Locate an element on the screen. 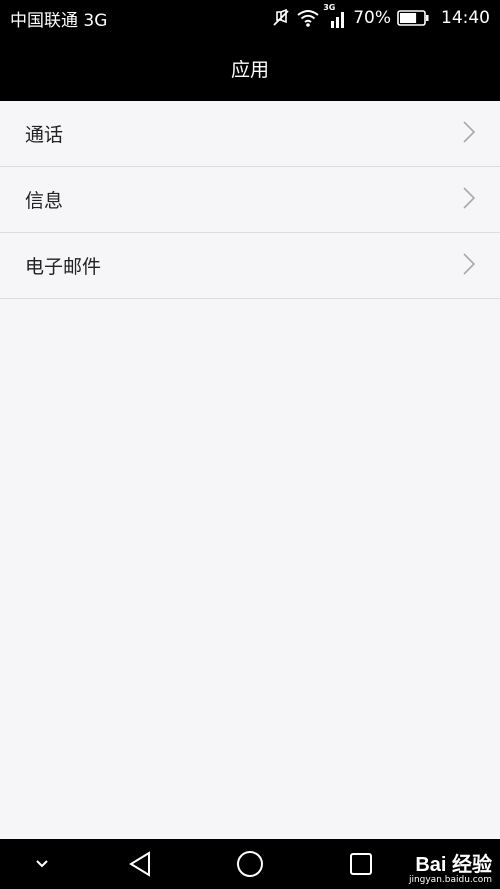 The width and height of the screenshot is (500, 889). battery-percent: 70% is located at coordinates (372, 18).